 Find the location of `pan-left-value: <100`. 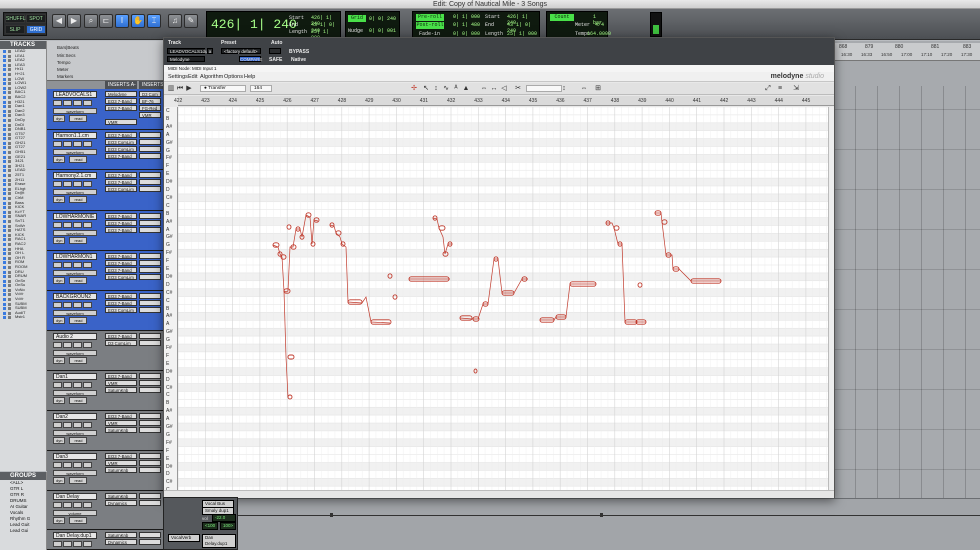

pan-left-value: <100 is located at coordinates (210, 526).